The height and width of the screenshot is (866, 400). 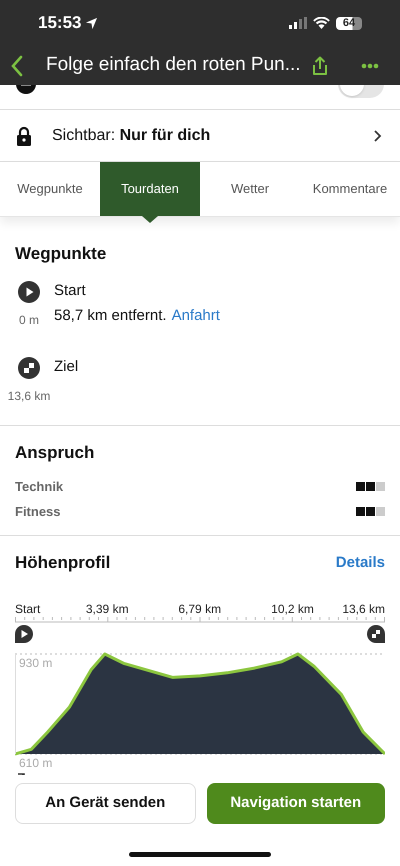 I want to click on start-pin-icon, so click(x=24, y=633).